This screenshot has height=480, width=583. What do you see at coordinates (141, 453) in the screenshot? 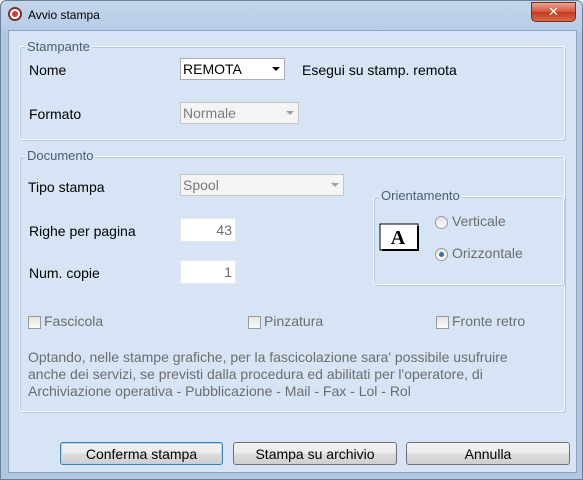
I see `conferma-stampa-button: Conferma stampa` at bounding box center [141, 453].